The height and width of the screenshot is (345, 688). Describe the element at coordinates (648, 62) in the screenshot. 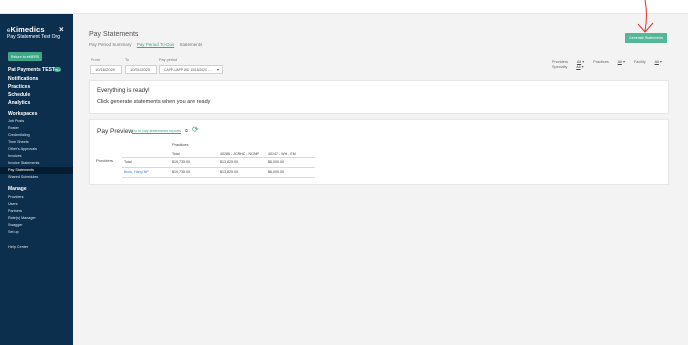

I see `facility-filter: Facility All ▾` at that location.